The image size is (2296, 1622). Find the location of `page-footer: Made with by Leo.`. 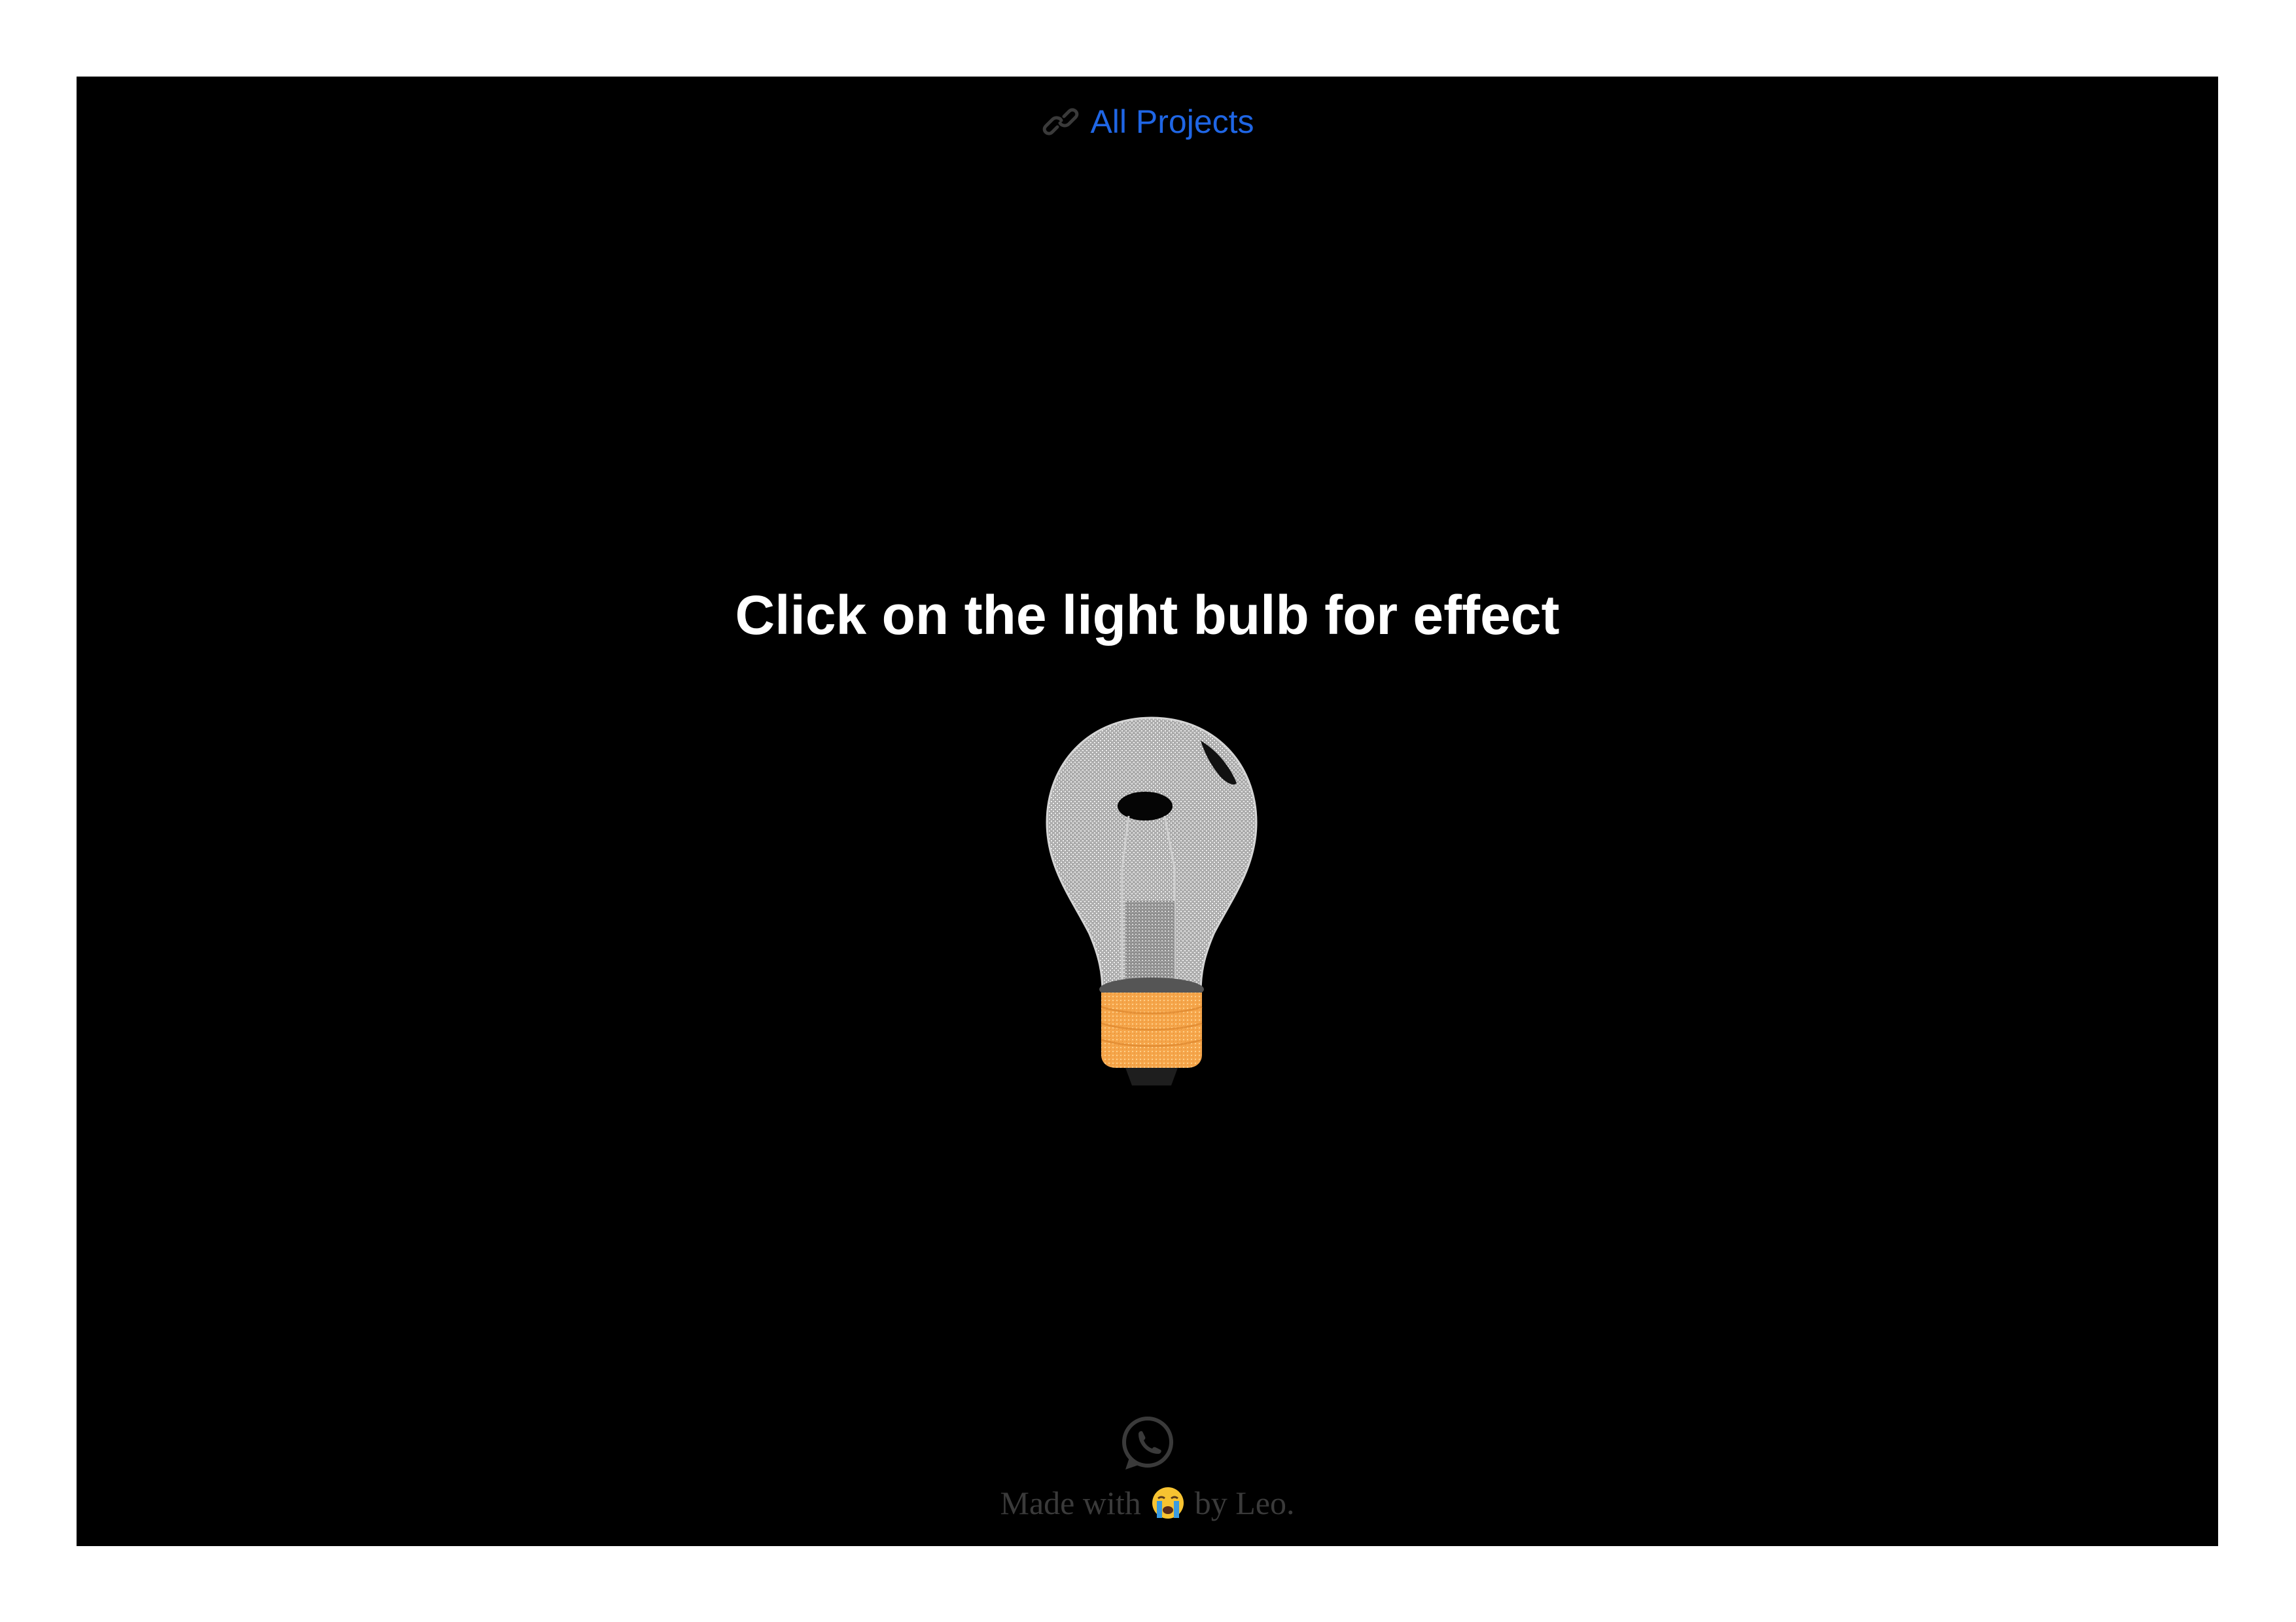

page-footer: Made with by Leo. is located at coordinates (1148, 1469).